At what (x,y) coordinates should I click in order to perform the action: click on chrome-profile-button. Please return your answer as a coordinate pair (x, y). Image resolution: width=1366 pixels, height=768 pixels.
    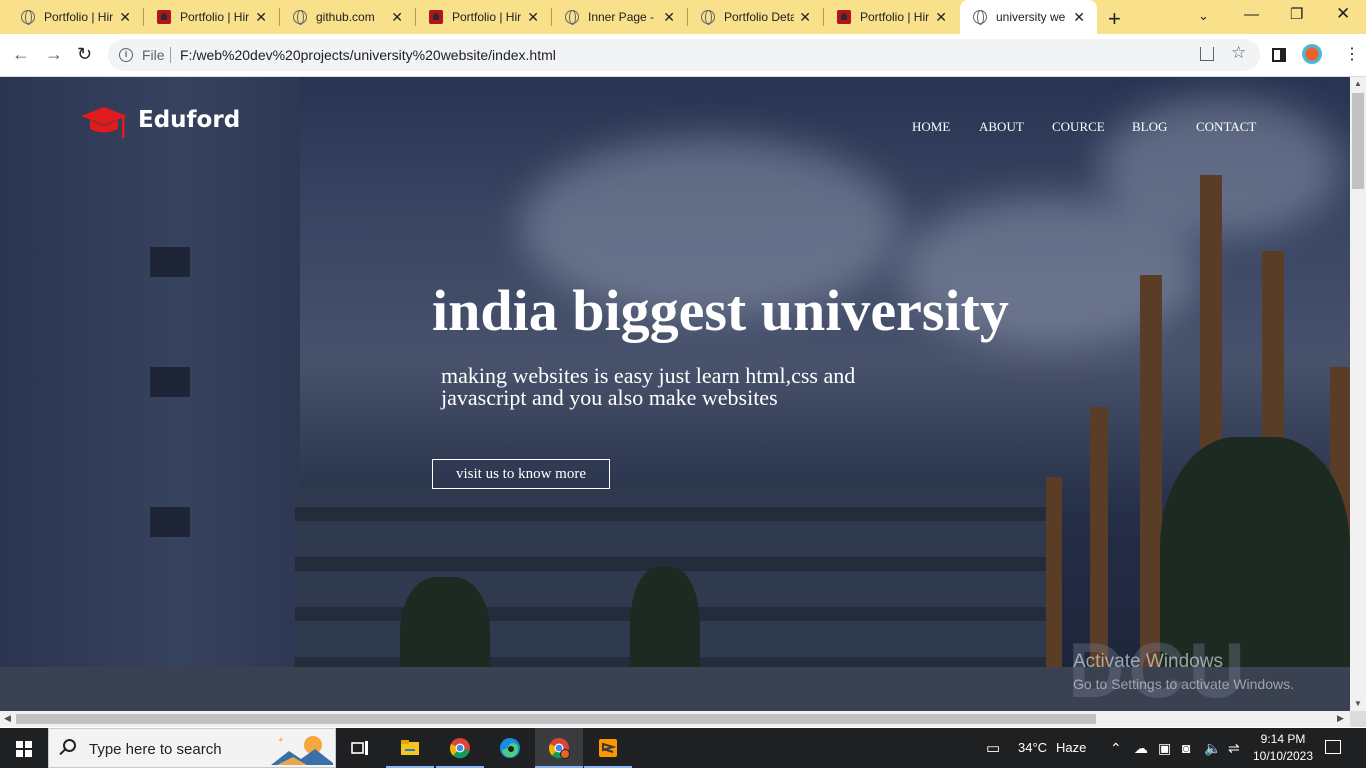
    Looking at the image, I should click on (559, 748).